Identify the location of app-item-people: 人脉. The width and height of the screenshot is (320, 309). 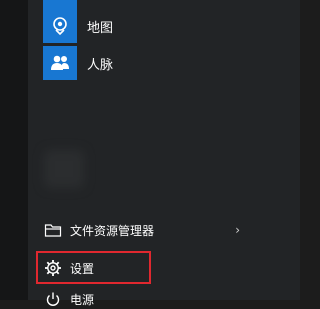
(153, 63).